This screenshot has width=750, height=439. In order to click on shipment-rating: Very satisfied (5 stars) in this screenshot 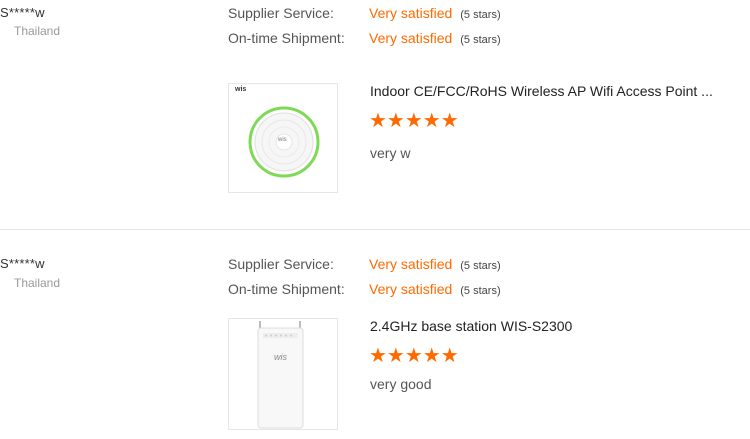, I will do `click(435, 289)`.